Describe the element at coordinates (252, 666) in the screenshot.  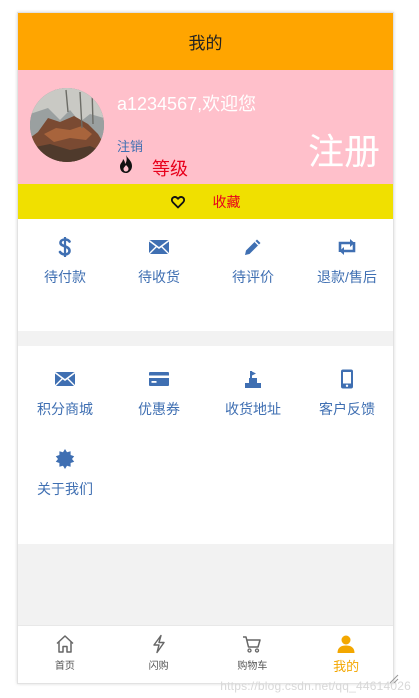
I see `tab-label: 购物车` at that location.